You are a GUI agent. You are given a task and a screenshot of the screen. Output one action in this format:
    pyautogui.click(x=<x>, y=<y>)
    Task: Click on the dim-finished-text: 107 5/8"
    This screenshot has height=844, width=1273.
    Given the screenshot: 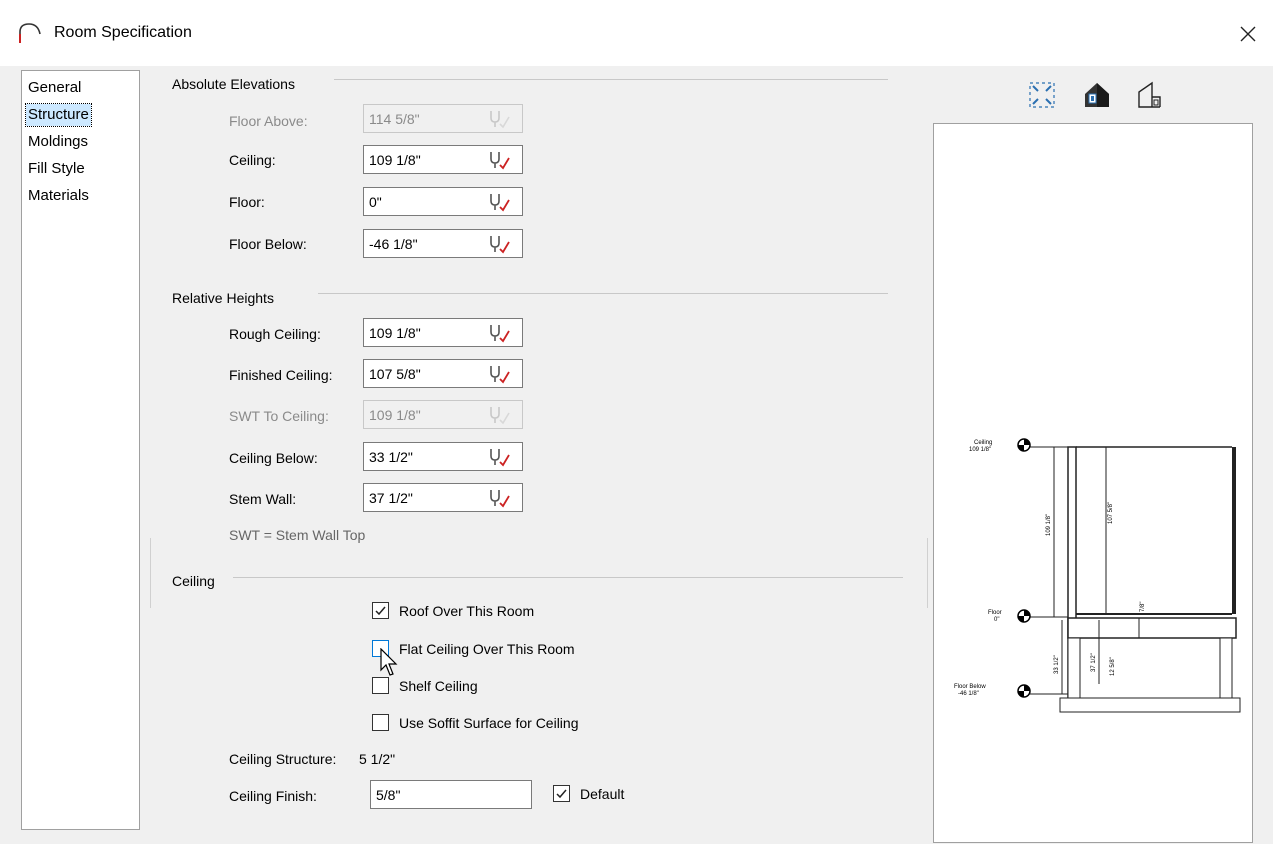 What is the action you would take?
    pyautogui.click(x=1111, y=513)
    